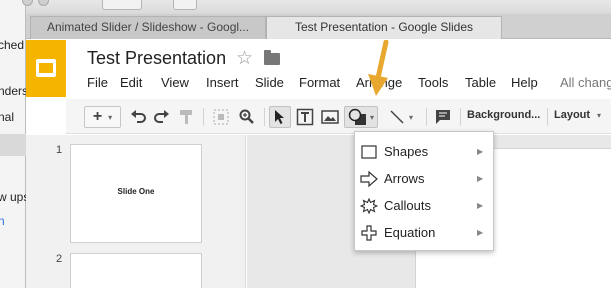  I want to click on annotation-arrow-icon, so click(378, 68).